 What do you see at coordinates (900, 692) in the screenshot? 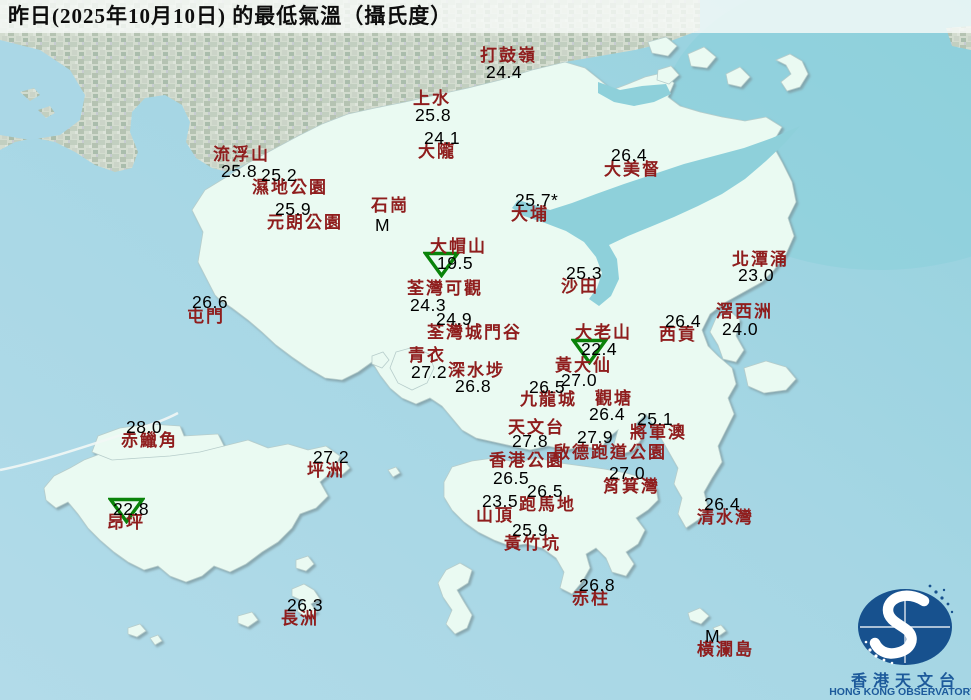
I see `hko-logo-english-name: HONG KONG OBSERVATORY` at bounding box center [900, 692].